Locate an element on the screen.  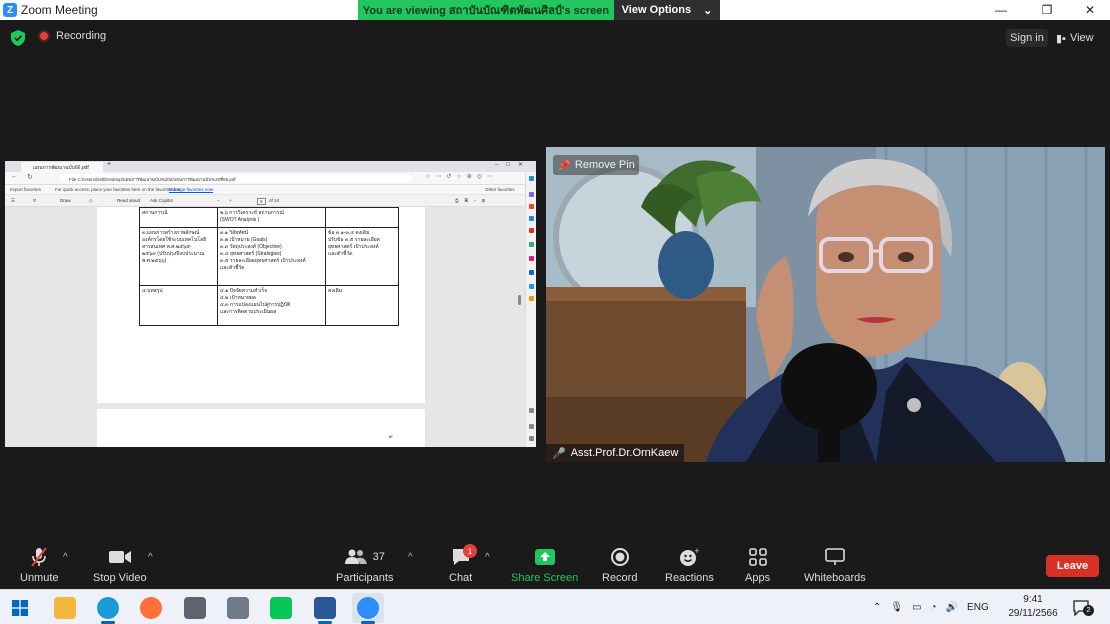
apps-button: Apps is located at coordinates (757, 565).